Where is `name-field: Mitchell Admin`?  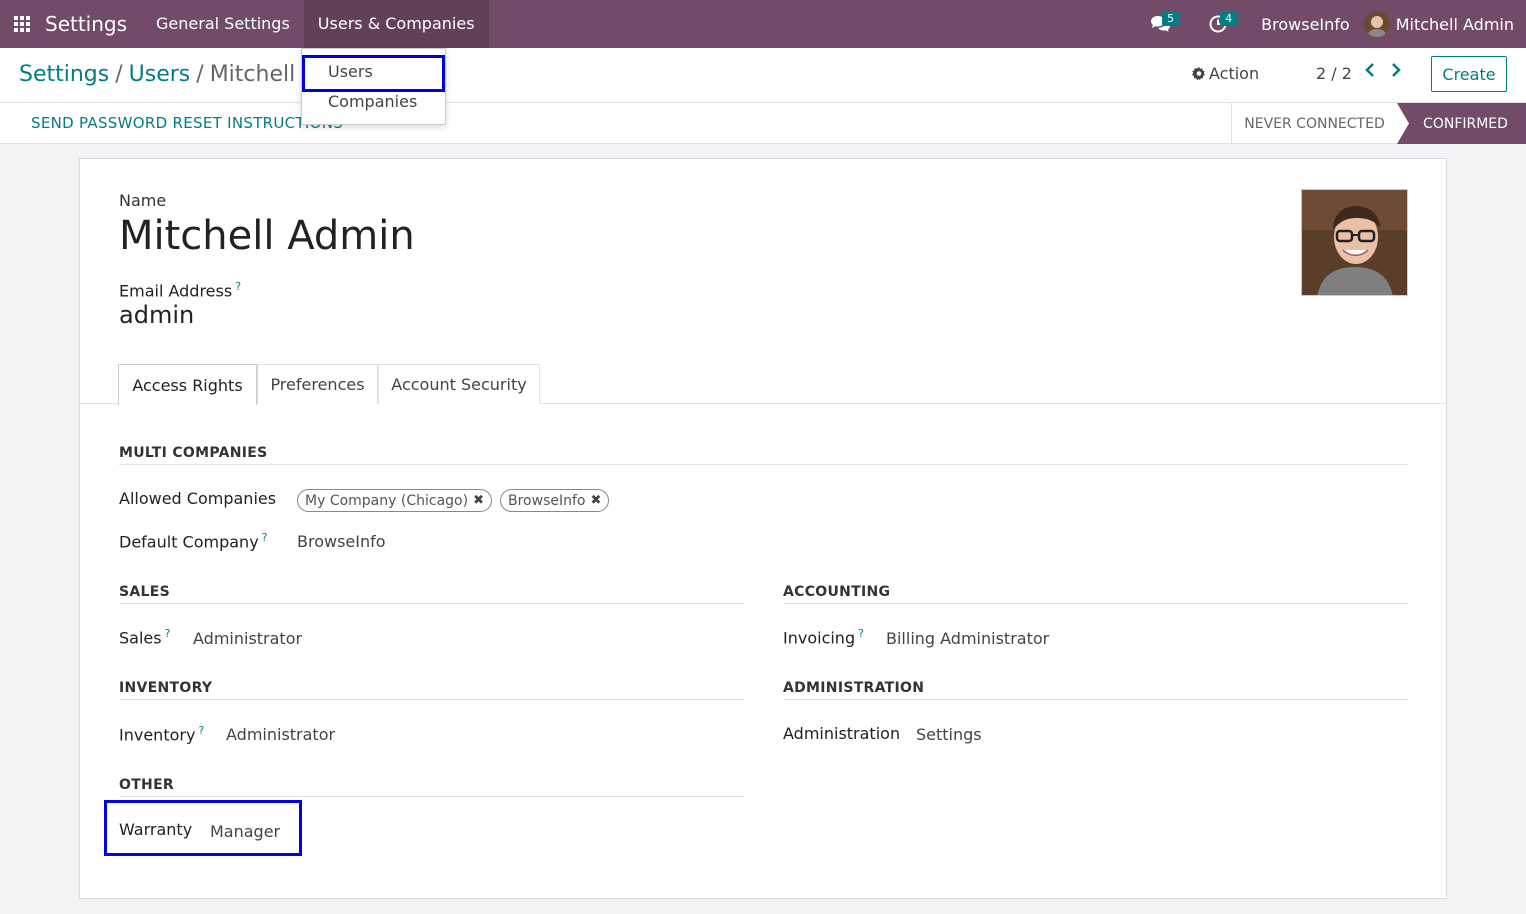
name-field: Mitchell Admin is located at coordinates (267, 236).